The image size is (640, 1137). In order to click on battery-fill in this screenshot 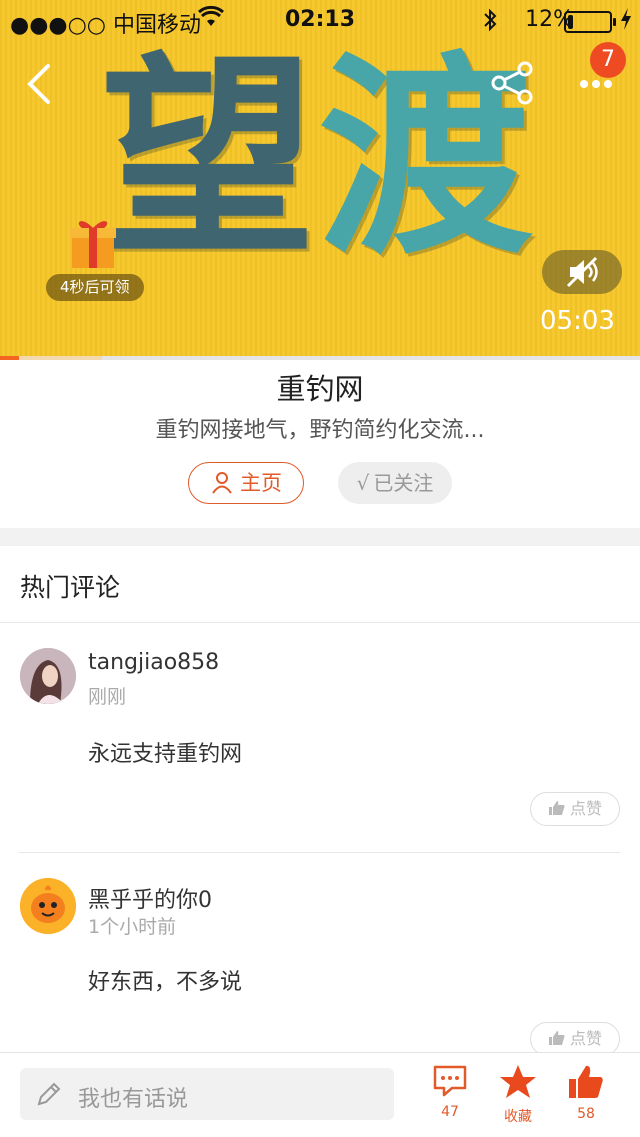, I will do `click(570, 22)`.